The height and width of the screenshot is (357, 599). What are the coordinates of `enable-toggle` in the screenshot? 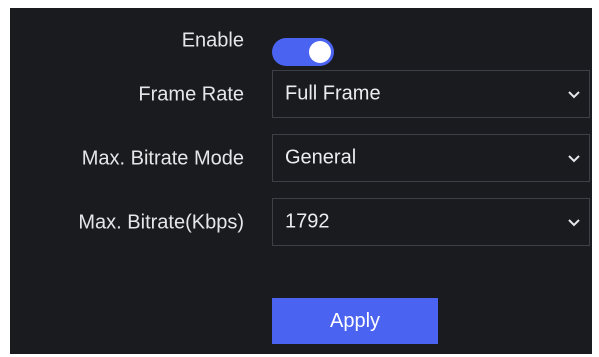 It's located at (303, 52).